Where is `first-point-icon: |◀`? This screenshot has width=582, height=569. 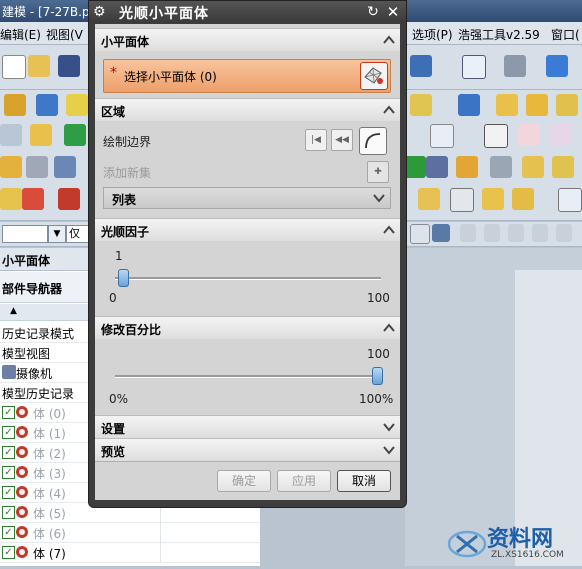
first-point-icon: |◀ is located at coordinates (316, 140).